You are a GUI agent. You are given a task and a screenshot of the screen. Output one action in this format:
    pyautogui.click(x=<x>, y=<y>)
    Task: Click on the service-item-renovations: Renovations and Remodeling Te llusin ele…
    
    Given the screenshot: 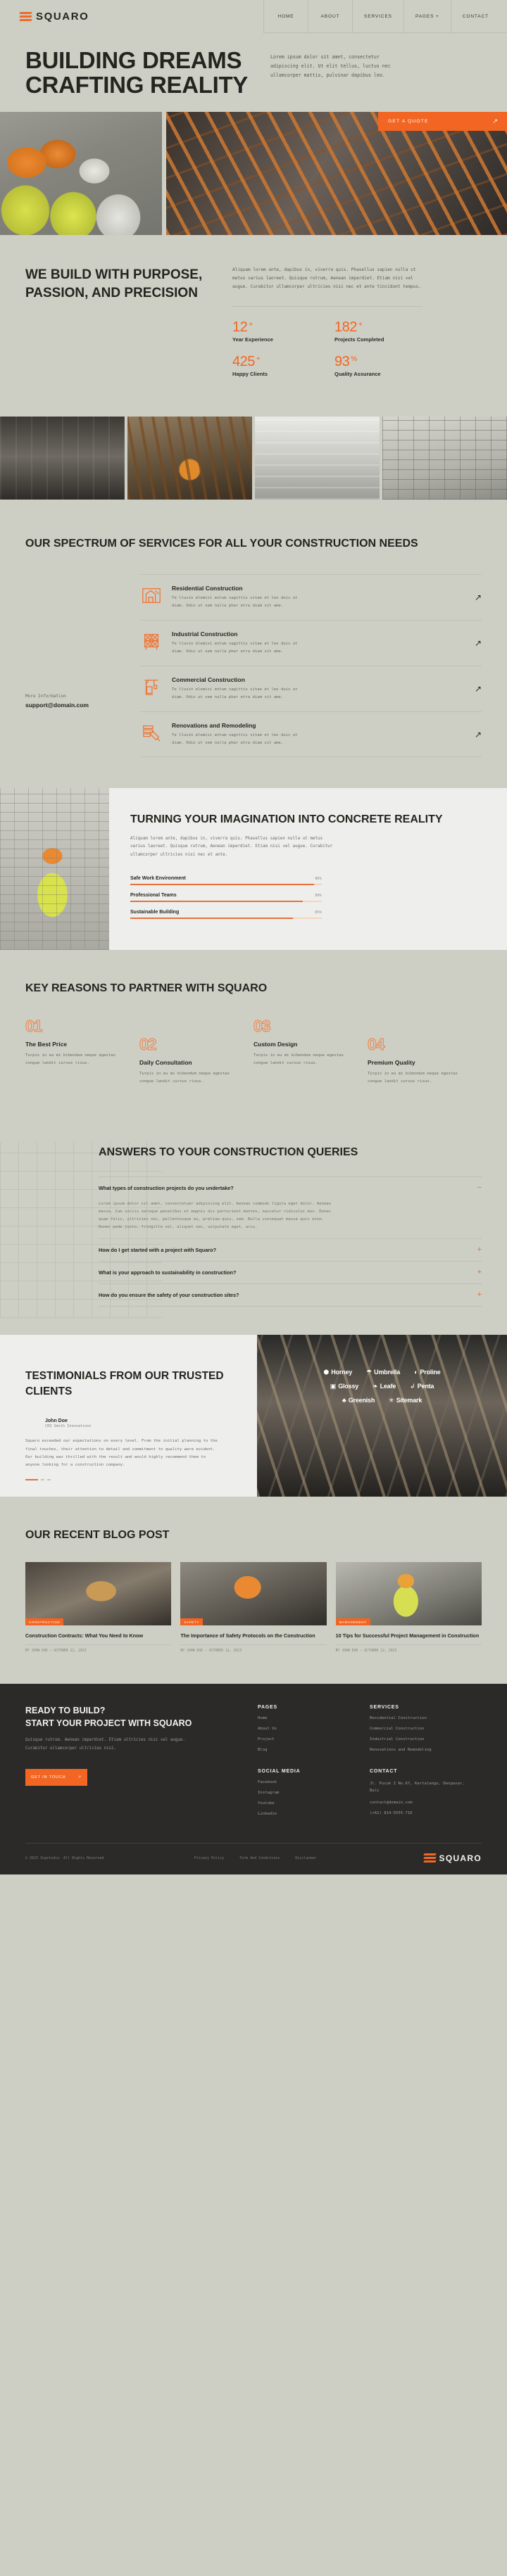 What is the action you would take?
    pyautogui.click(x=311, y=735)
    